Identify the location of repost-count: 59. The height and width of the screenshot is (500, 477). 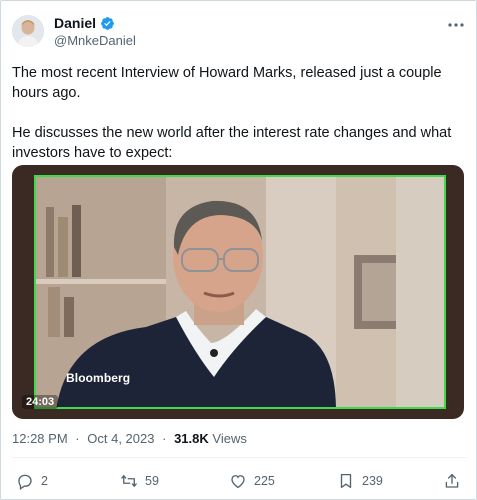
(152, 481).